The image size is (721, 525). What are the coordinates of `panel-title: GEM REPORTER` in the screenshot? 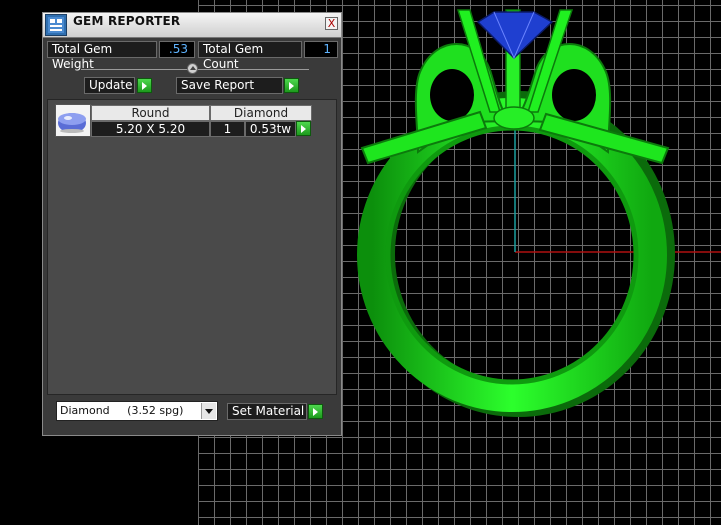 It's located at (127, 21).